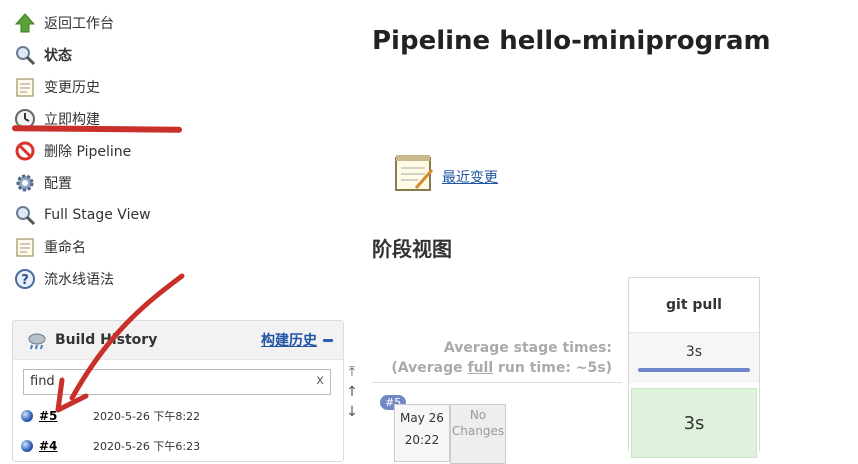  I want to click on divider, so click(497, 382).